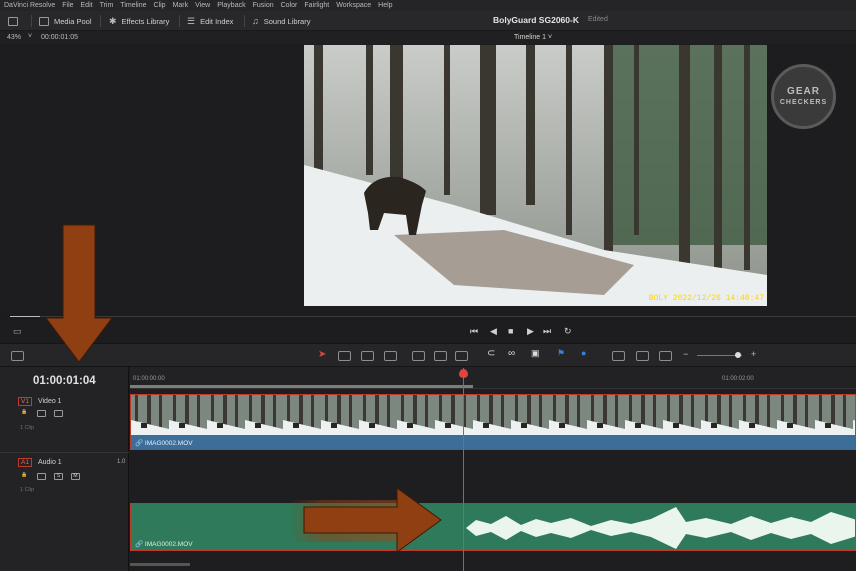  I want to click on zoom-slider-handle, so click(738, 355).